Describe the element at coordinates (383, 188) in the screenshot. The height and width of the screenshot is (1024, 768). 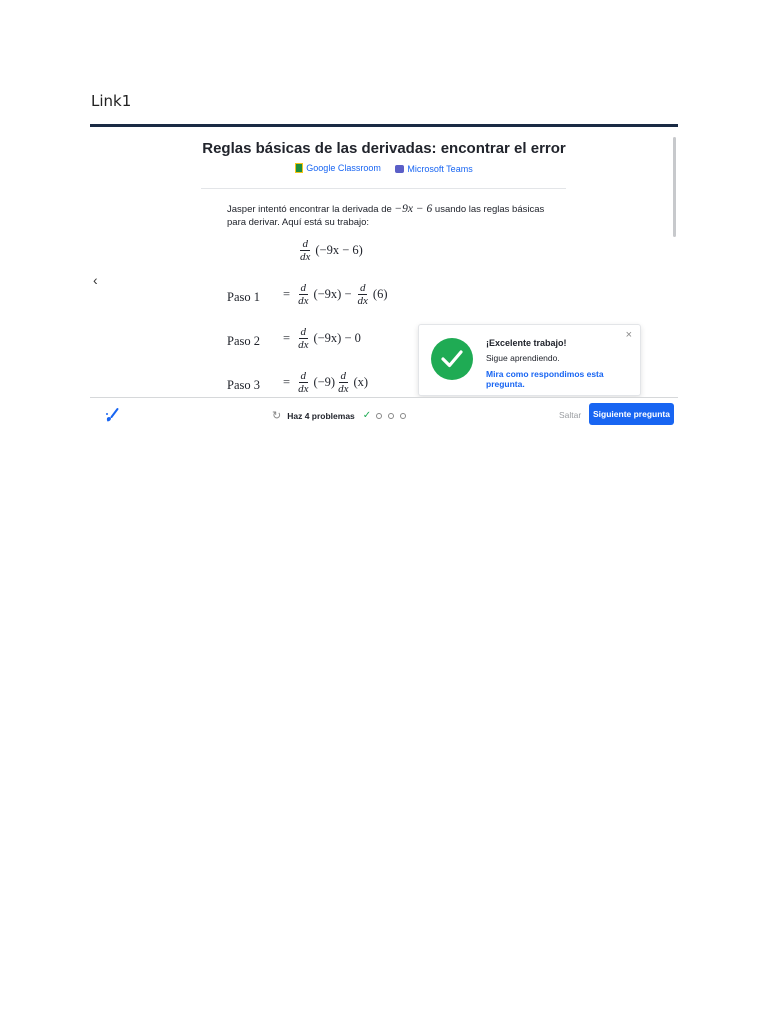
I see `divider` at that location.